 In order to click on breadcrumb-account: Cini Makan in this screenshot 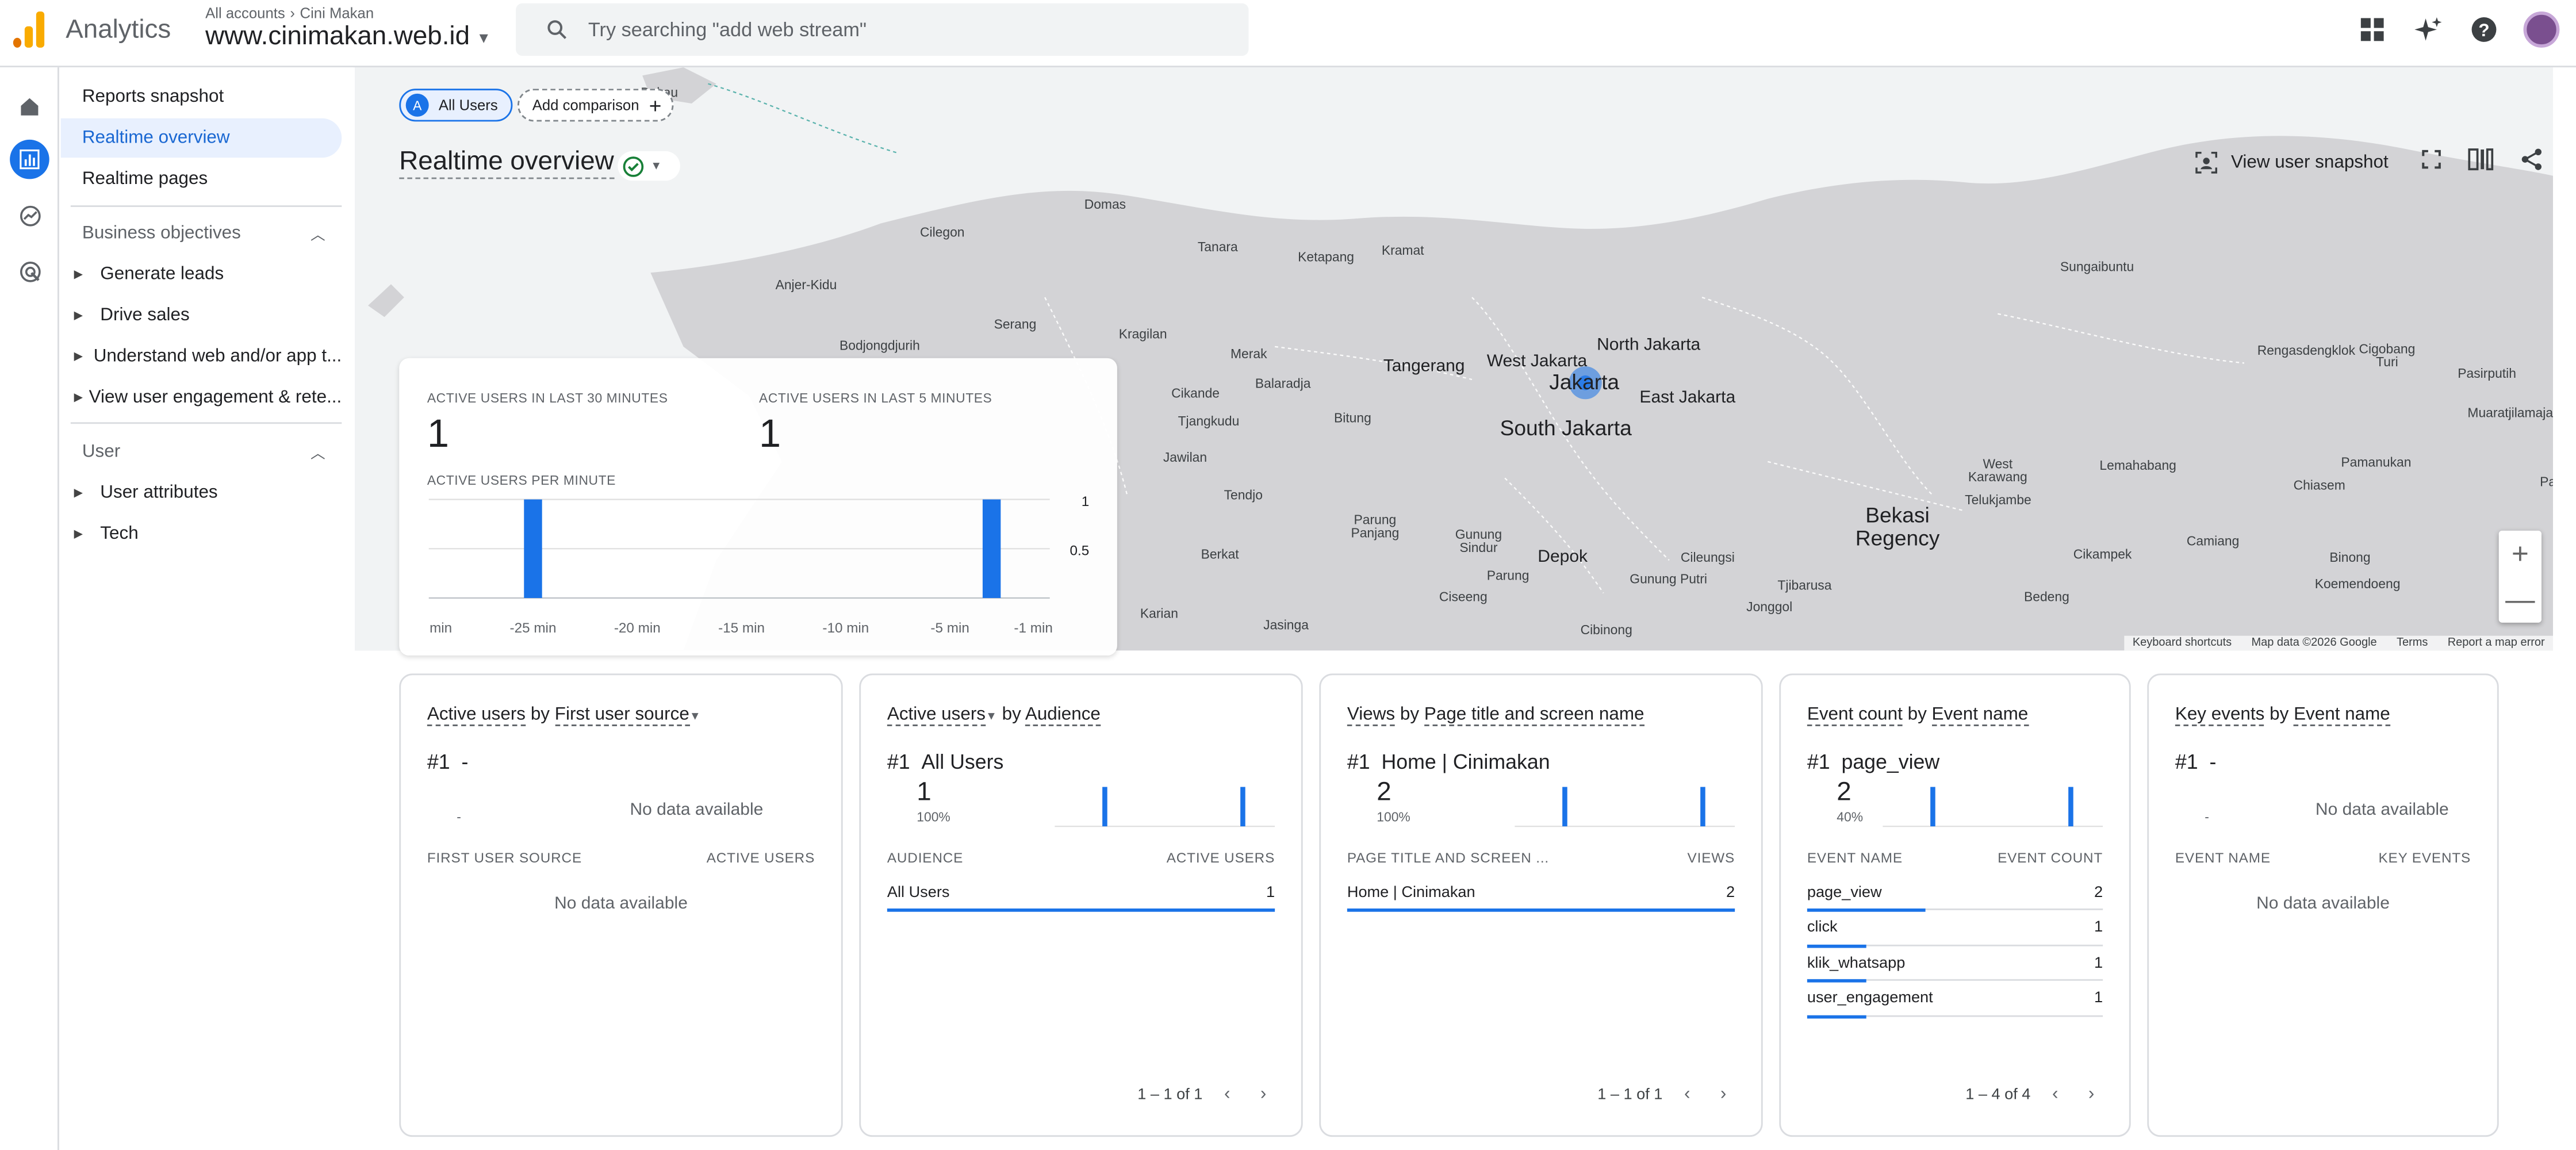, I will do `click(337, 13)`.